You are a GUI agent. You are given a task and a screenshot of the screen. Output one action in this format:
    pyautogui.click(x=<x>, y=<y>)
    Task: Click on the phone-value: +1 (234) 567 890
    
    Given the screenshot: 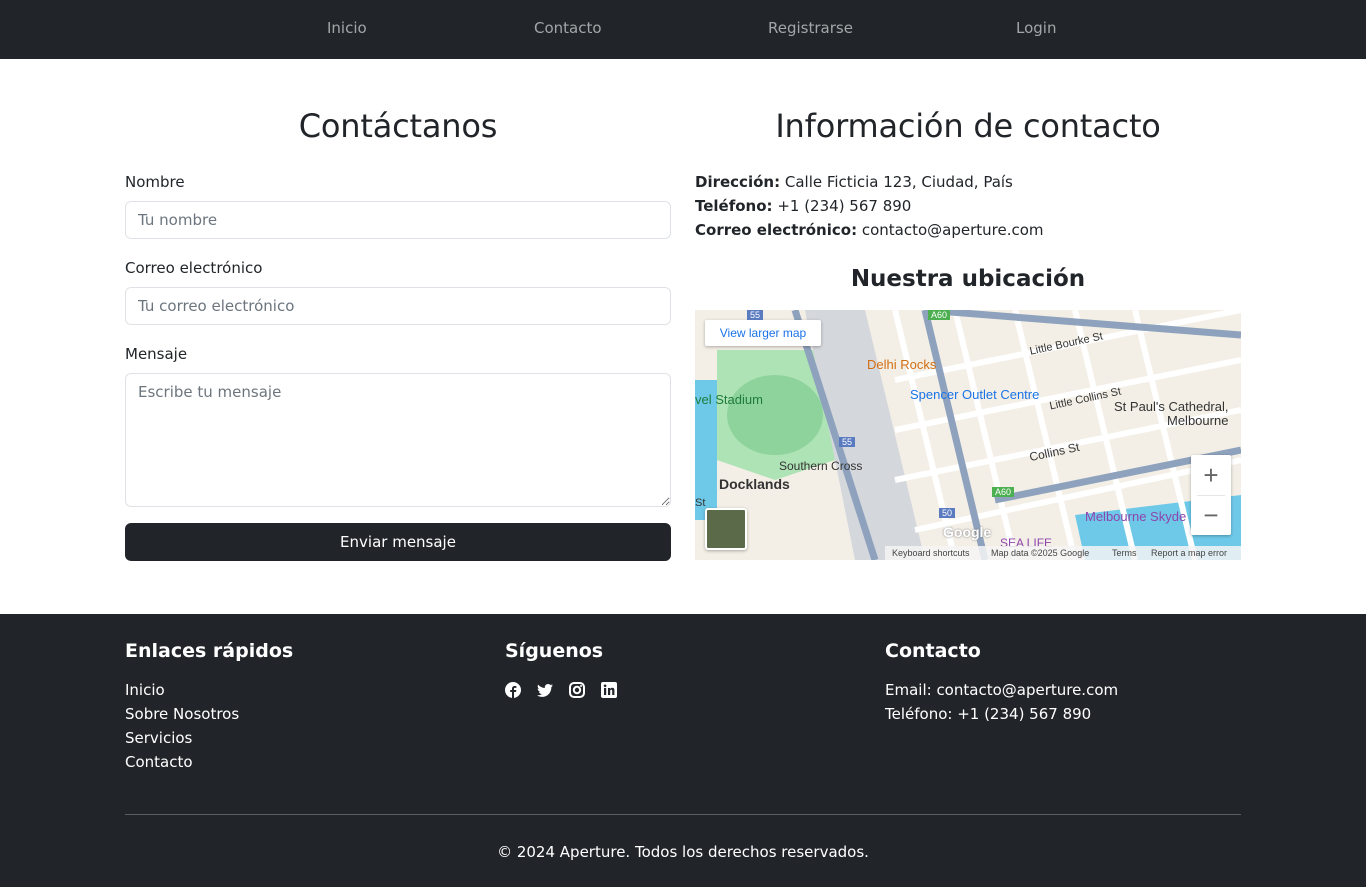 What is the action you would take?
    pyautogui.click(x=844, y=206)
    